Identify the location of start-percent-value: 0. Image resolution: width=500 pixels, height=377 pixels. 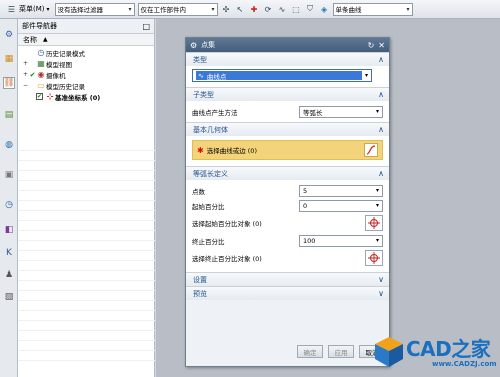
(305, 205).